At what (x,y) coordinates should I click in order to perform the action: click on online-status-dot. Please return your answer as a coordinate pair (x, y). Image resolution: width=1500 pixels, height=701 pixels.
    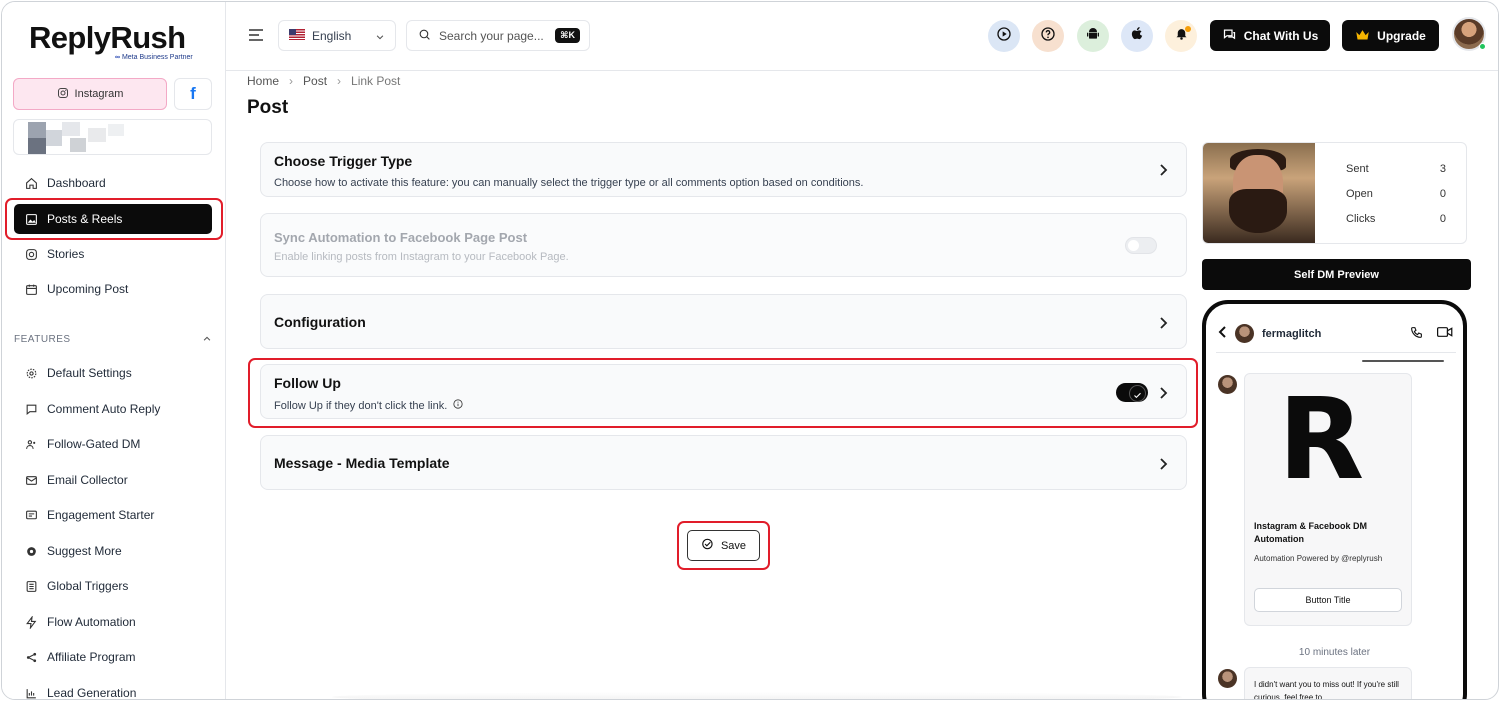
    Looking at the image, I should click on (1482, 46).